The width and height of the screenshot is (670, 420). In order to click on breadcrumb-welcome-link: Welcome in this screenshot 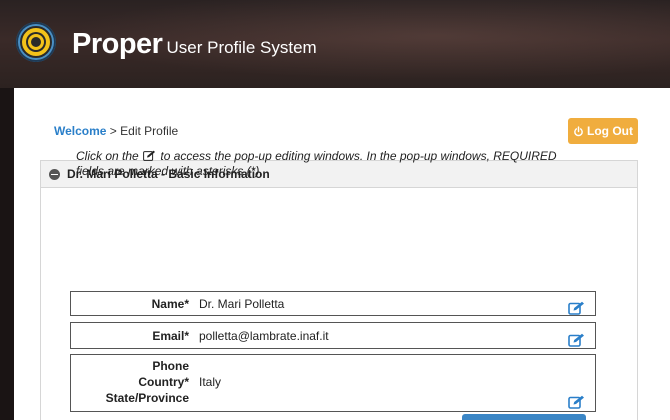, I will do `click(80, 131)`.